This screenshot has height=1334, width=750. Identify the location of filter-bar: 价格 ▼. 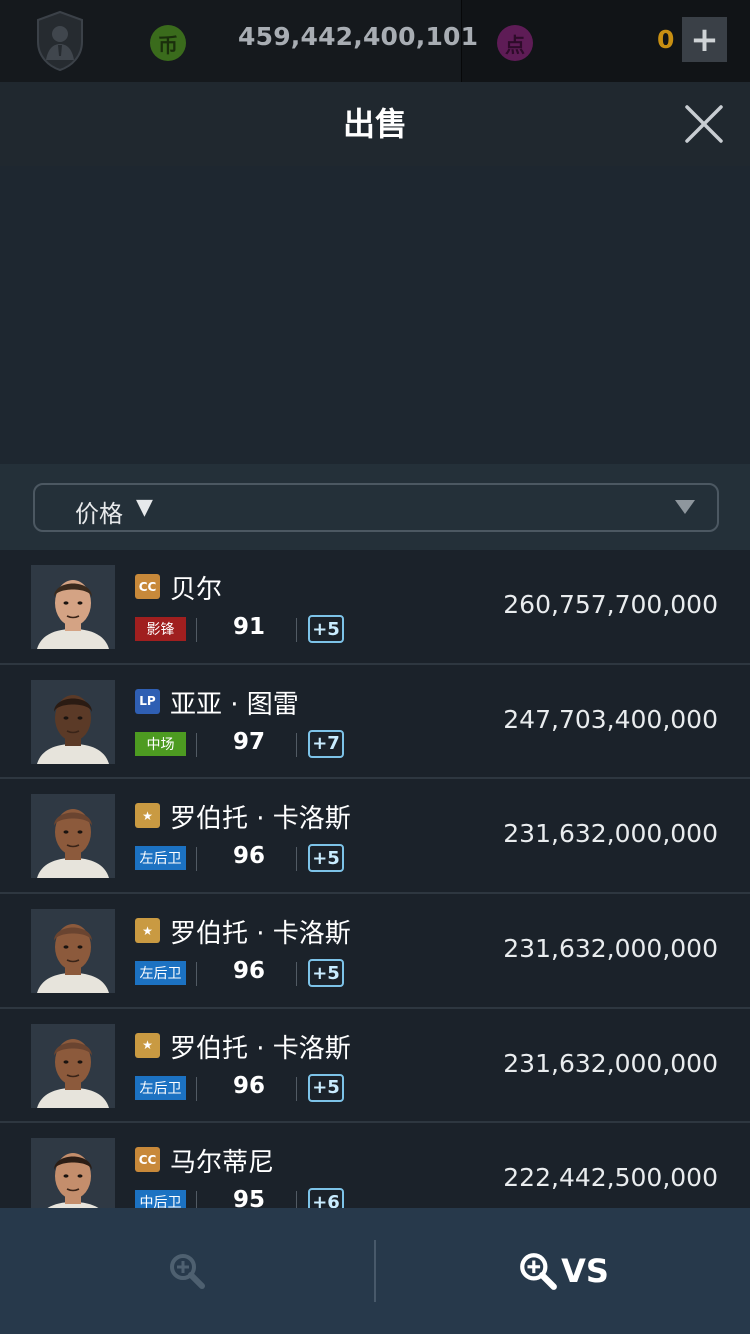
(375, 507).